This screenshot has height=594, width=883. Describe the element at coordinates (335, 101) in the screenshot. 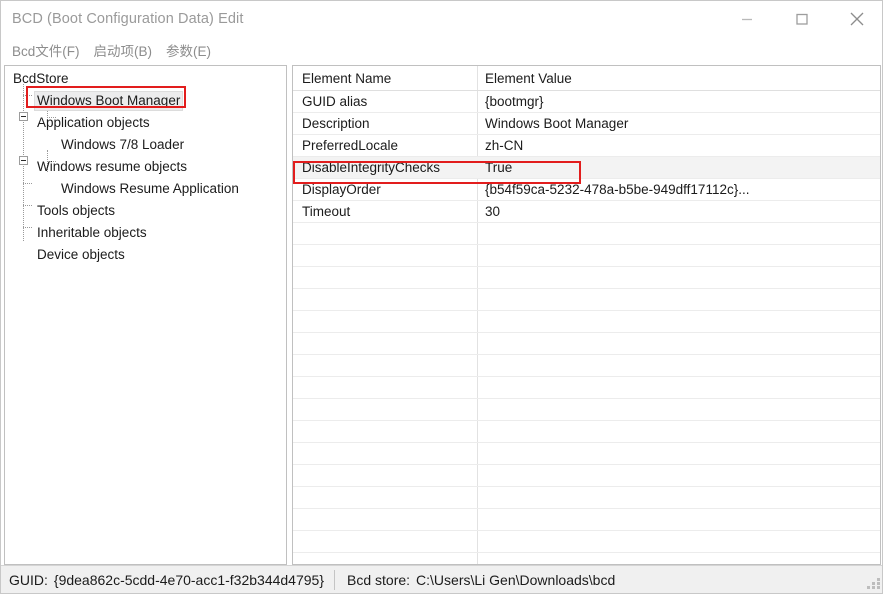

I see `cell-element-name: GUID alias` at that location.